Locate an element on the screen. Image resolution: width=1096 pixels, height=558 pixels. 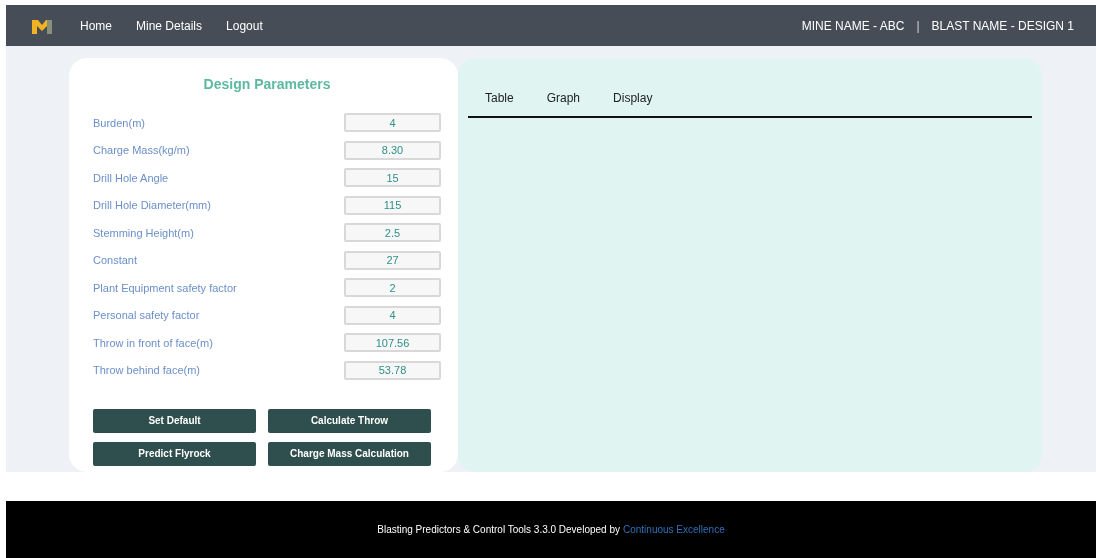
nav-link: Logout is located at coordinates (244, 25).